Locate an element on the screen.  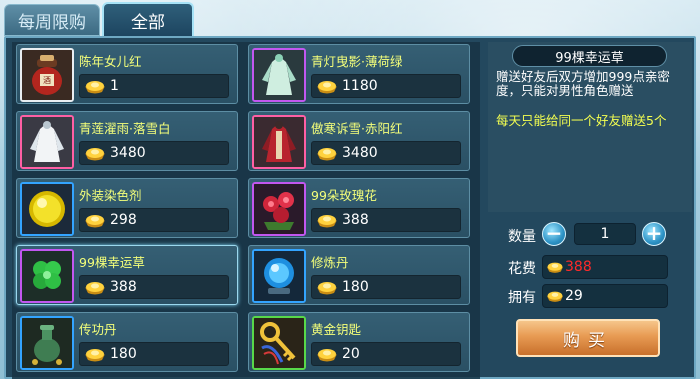
owned-box: 29 is located at coordinates (605, 296).